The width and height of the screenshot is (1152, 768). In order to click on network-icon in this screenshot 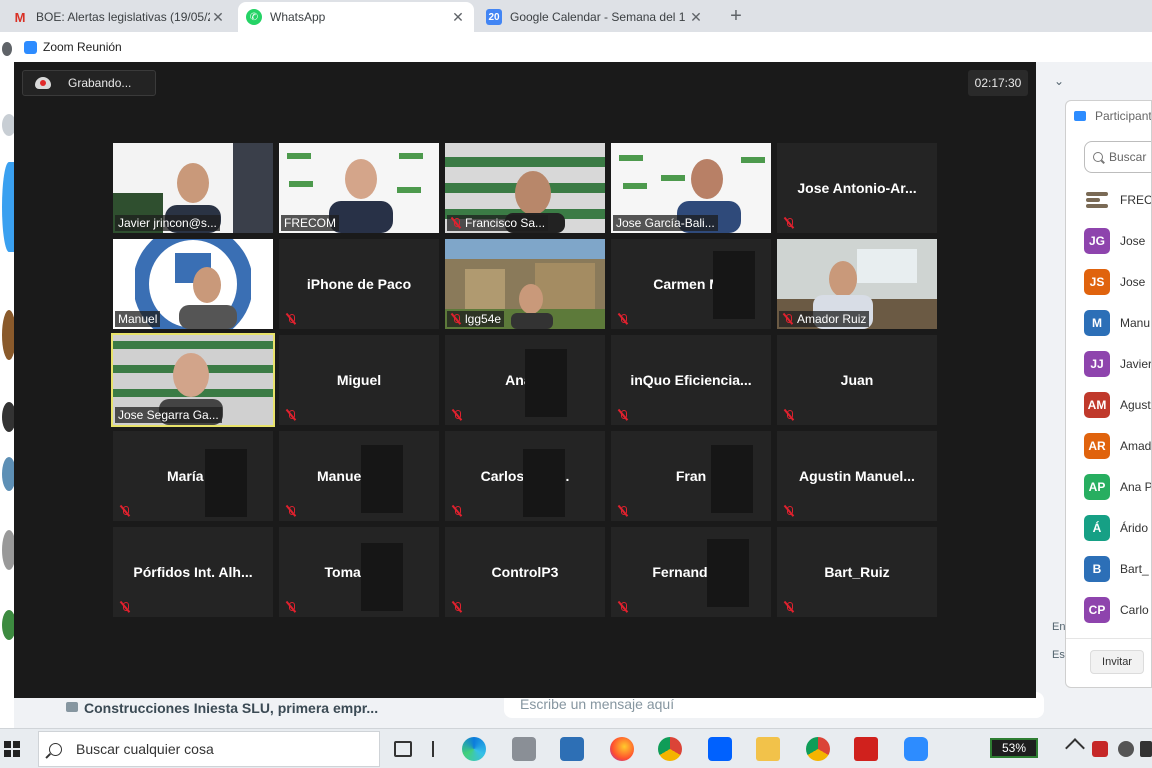, I will do `click(1126, 749)`.